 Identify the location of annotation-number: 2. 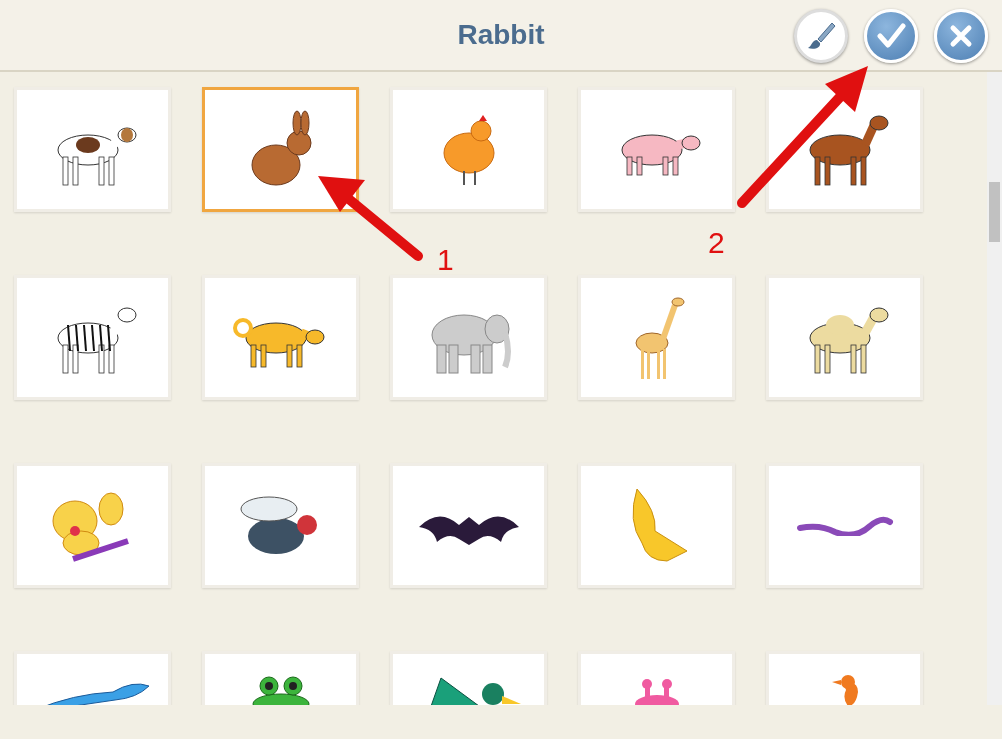
(716, 243).